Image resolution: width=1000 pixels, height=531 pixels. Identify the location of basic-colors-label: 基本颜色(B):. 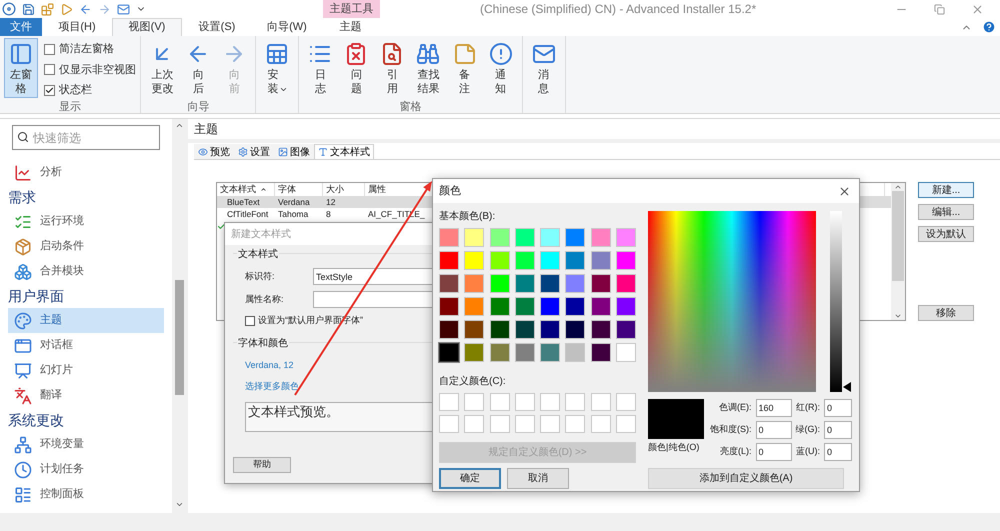
(467, 217).